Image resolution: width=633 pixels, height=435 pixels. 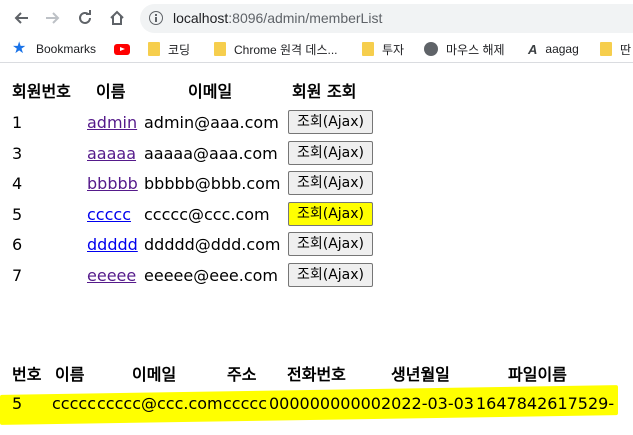 I want to click on member-id: 6, so click(x=17, y=244).